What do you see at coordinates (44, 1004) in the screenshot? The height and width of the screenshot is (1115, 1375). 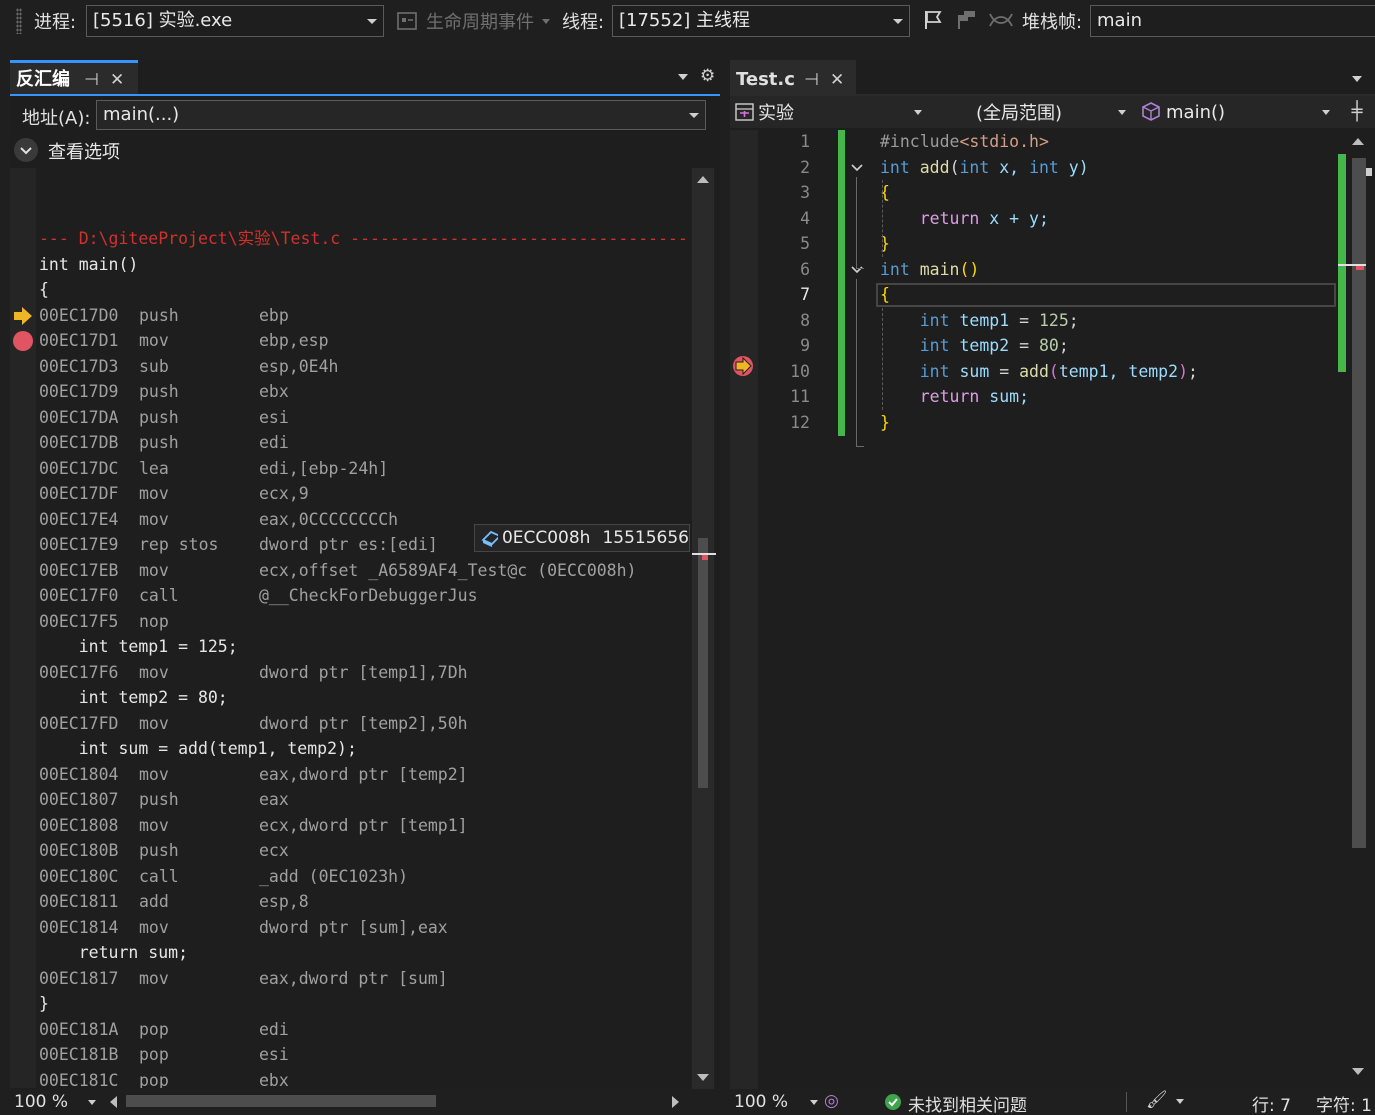 I see `source-line: }` at bounding box center [44, 1004].